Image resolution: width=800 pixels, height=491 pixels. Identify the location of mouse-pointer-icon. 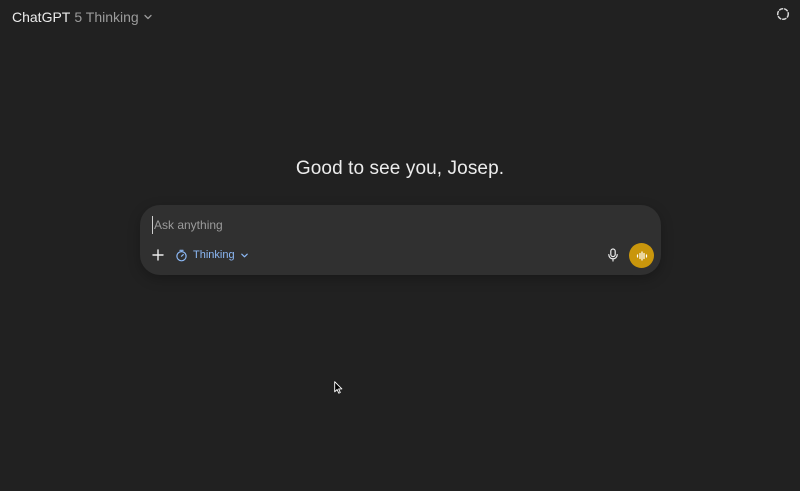
(338, 387).